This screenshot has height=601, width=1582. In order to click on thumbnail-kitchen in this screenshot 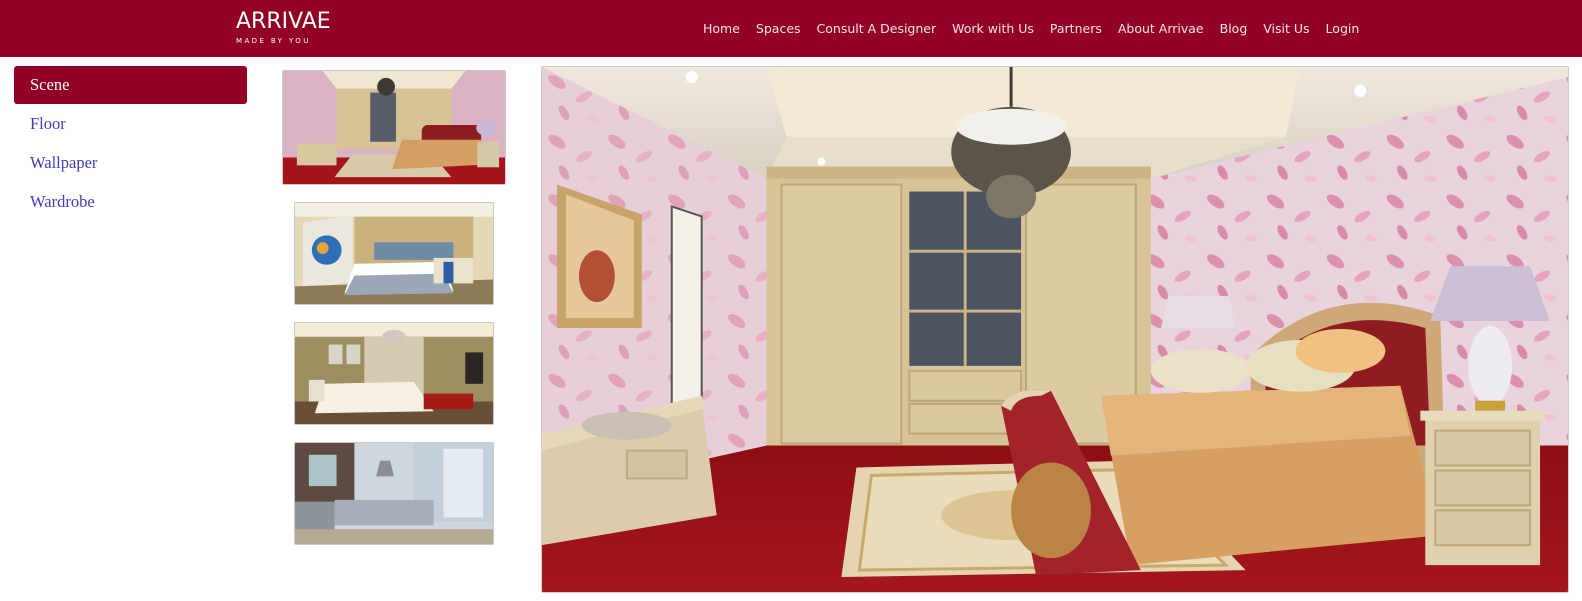, I will do `click(394, 493)`.